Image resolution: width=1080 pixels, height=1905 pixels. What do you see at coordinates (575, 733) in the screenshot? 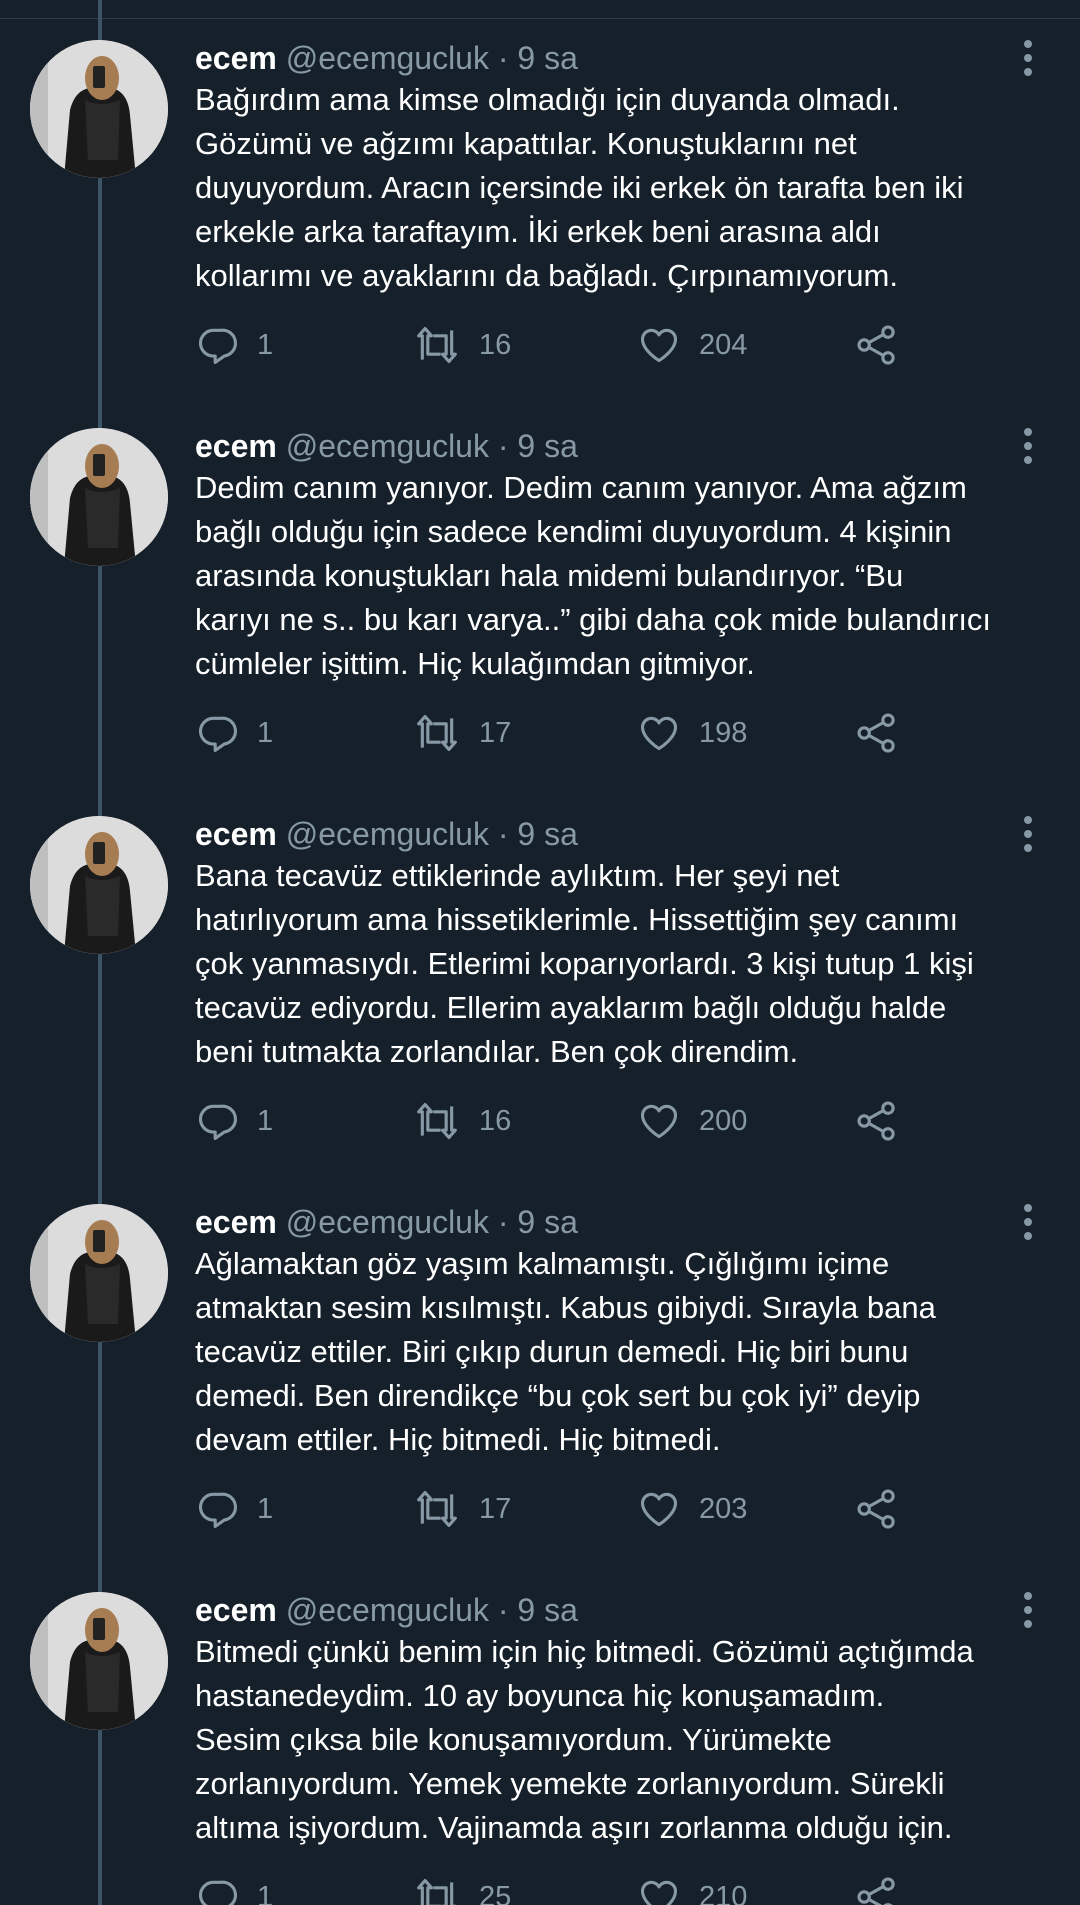
I see `tweet-actions: 1 17 198` at bounding box center [575, 733].